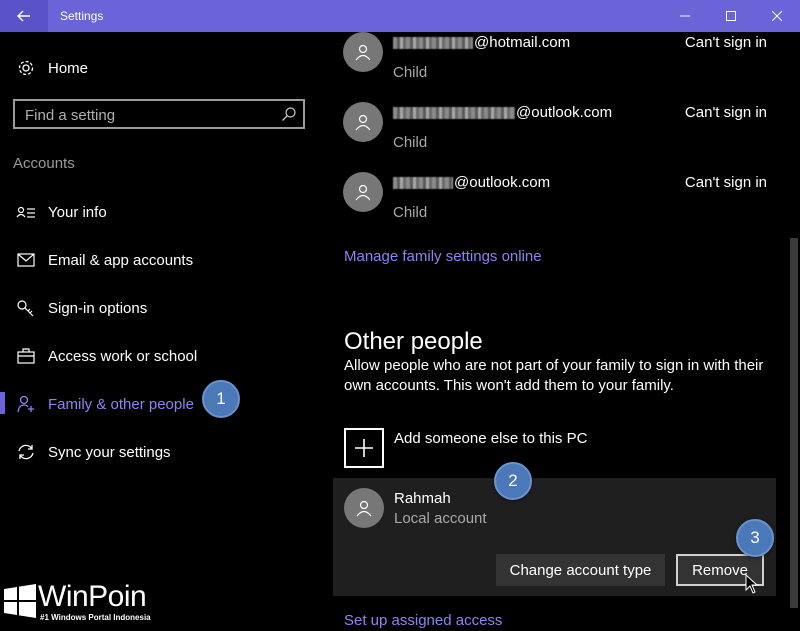 The height and width of the screenshot is (631, 800). What do you see at coordinates (92, 596) in the screenshot?
I see `watermark-brand: WinPoin` at bounding box center [92, 596].